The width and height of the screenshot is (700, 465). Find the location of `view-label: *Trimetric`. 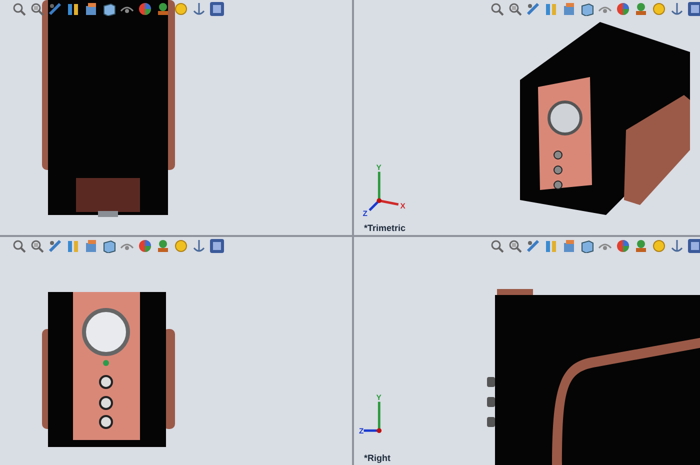

view-label: *Trimetric is located at coordinates (385, 228).